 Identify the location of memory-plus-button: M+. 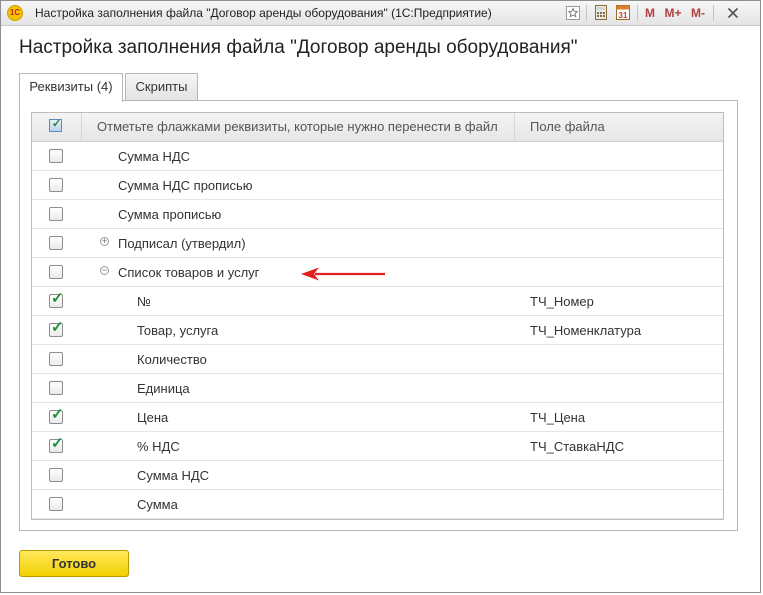
(673, 13).